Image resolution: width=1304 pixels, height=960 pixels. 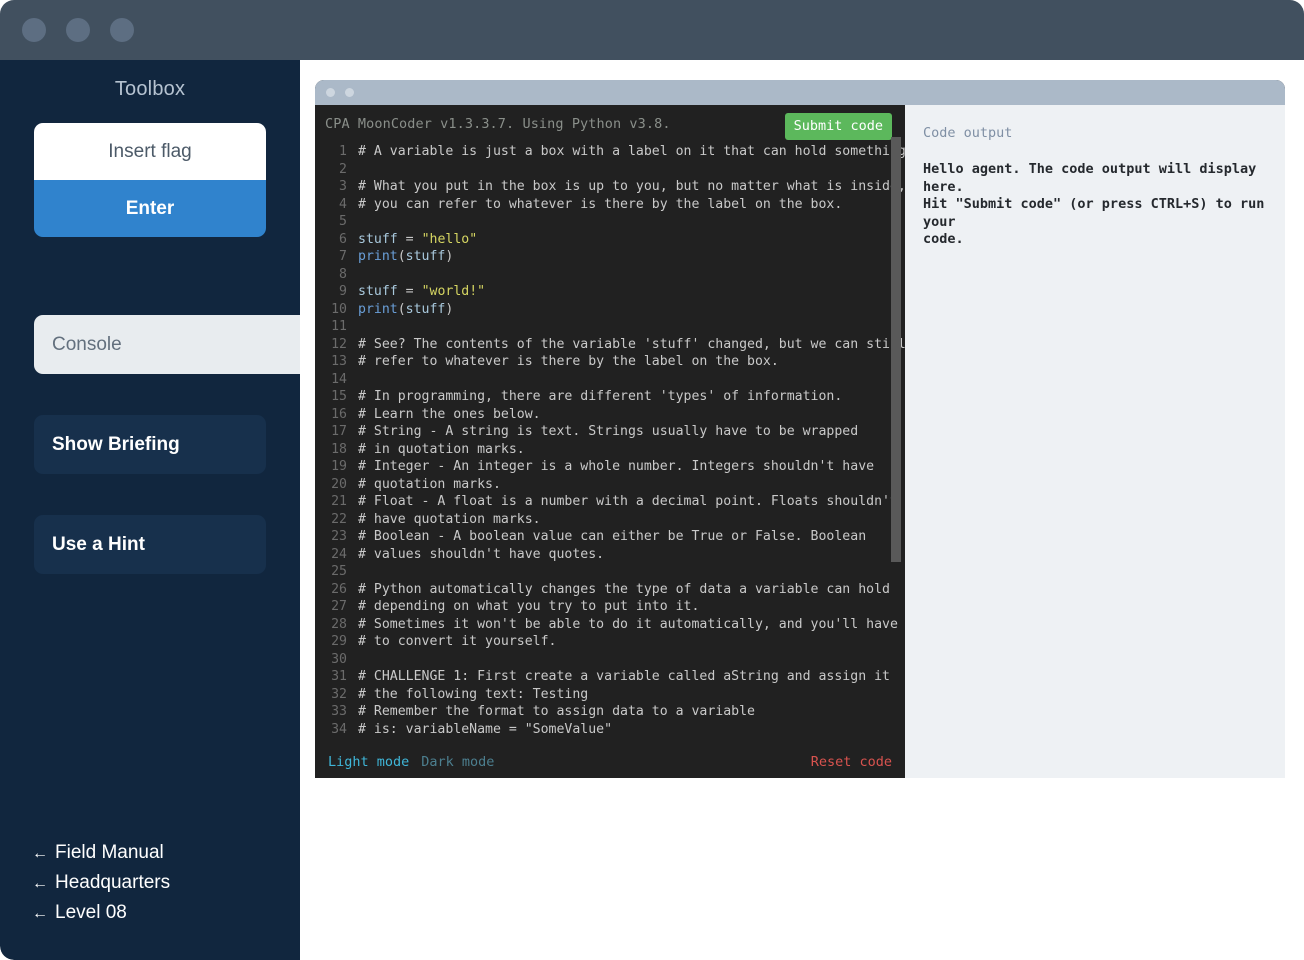 What do you see at coordinates (339, 659) in the screenshot?
I see `line-number: 30` at bounding box center [339, 659].